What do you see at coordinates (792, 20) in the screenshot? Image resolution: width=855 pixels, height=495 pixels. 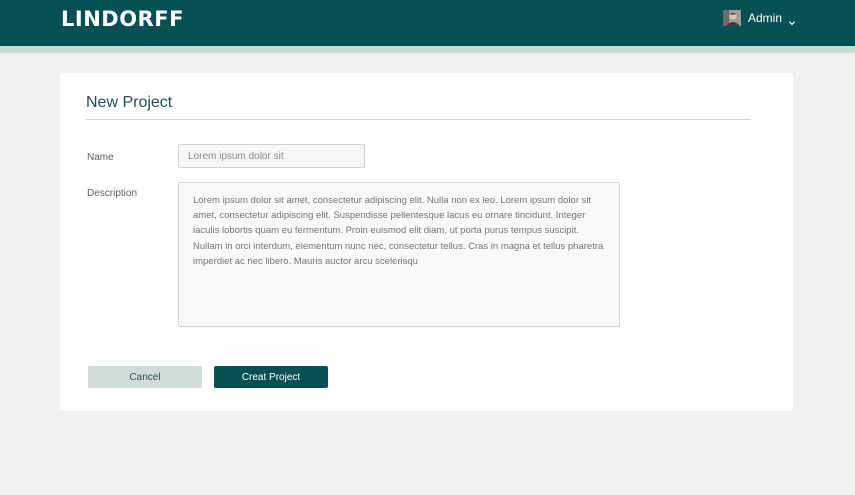 I see `chevron-down-icon` at bounding box center [792, 20].